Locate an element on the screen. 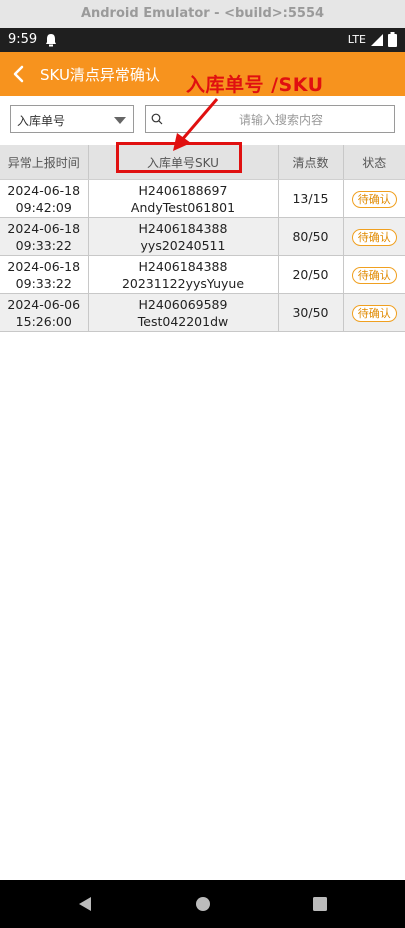 The width and height of the screenshot is (405, 928). cell-count: 30/50 is located at coordinates (311, 312).